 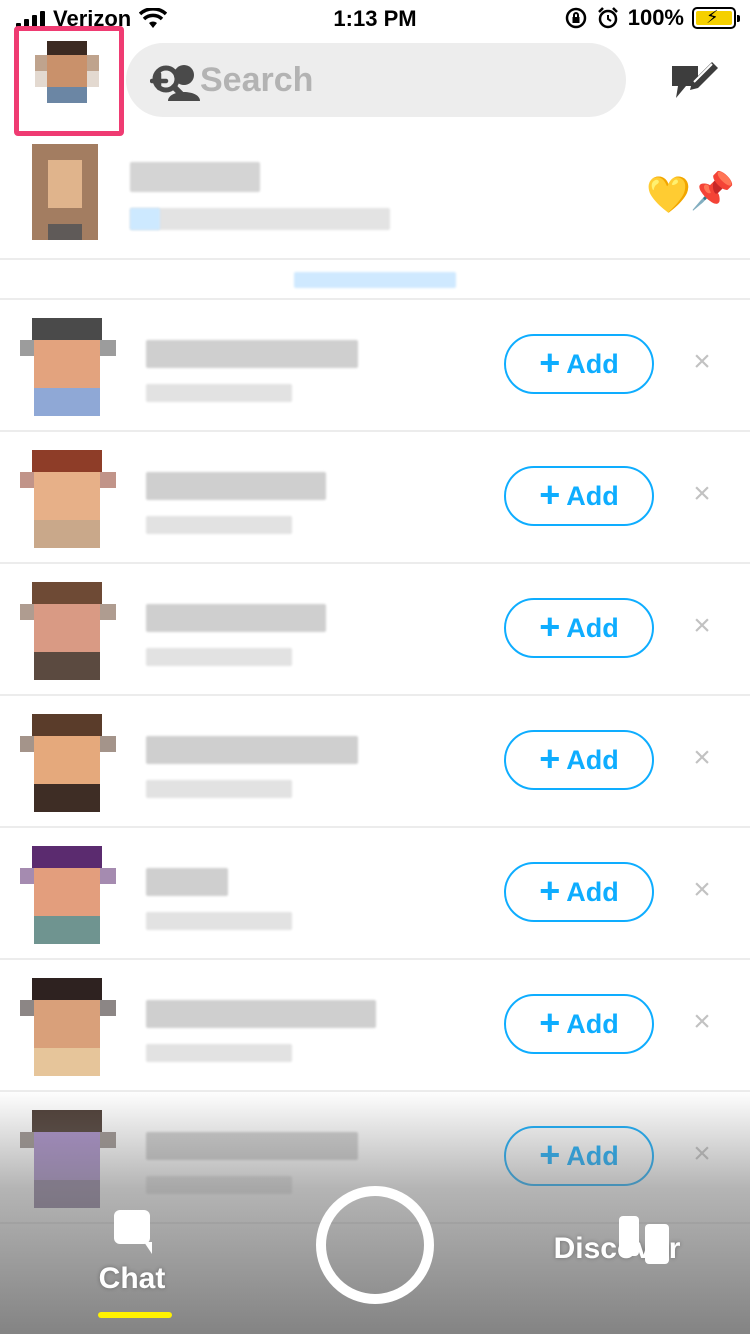 What do you see at coordinates (133, 1232) in the screenshot?
I see `chat-icon` at bounding box center [133, 1232].